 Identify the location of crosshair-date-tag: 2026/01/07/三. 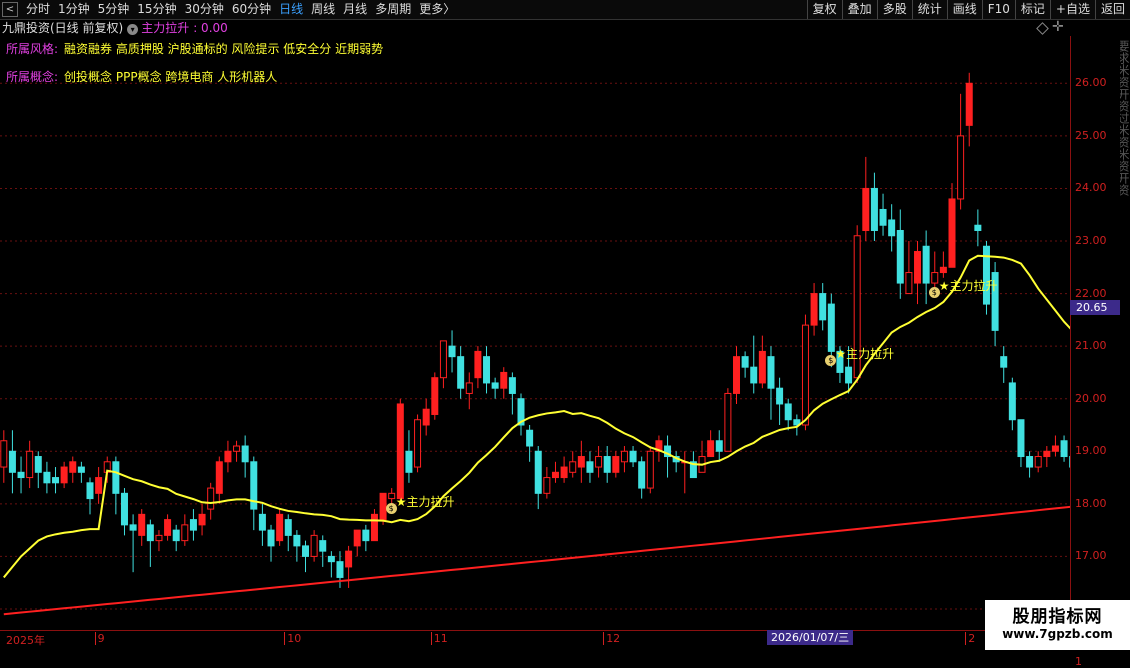
(810, 637).